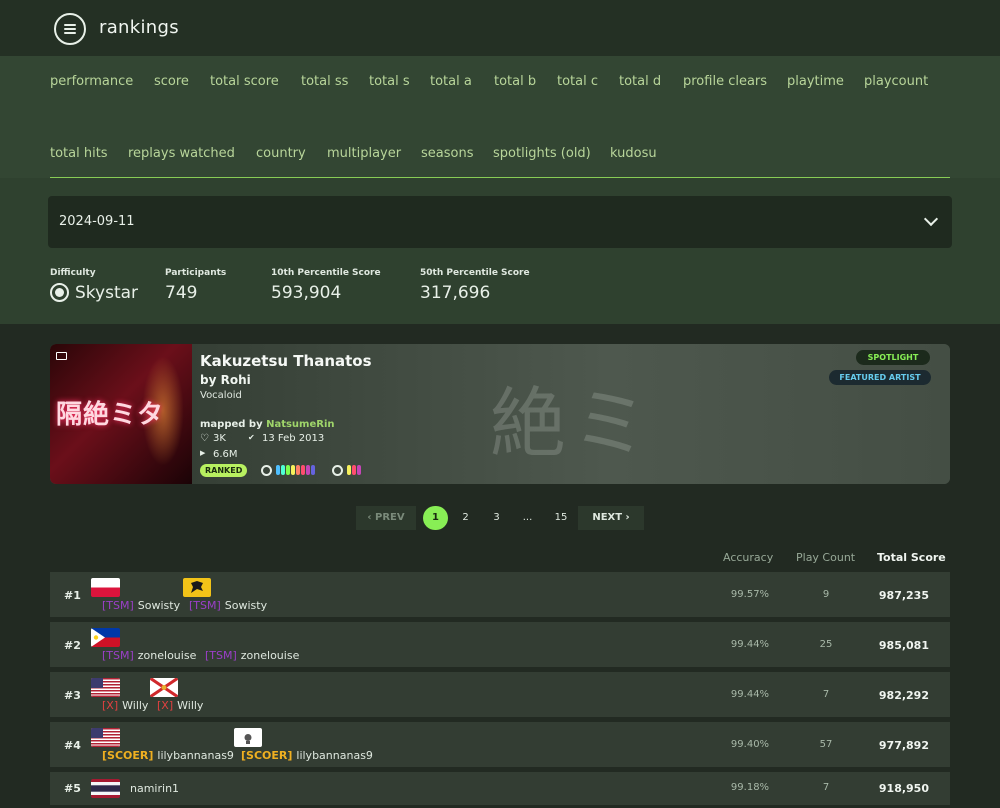 This screenshot has width=1000, height=808. I want to click on tab-total-d: total d, so click(640, 81).